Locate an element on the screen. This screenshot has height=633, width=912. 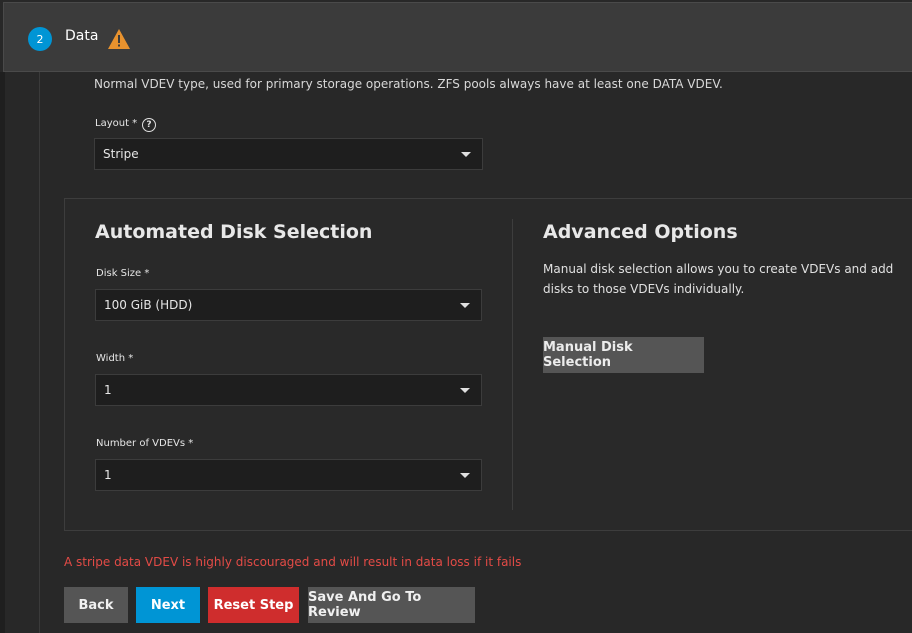
manual-disk-selection-button: Manual Disk Selection is located at coordinates (623, 355).